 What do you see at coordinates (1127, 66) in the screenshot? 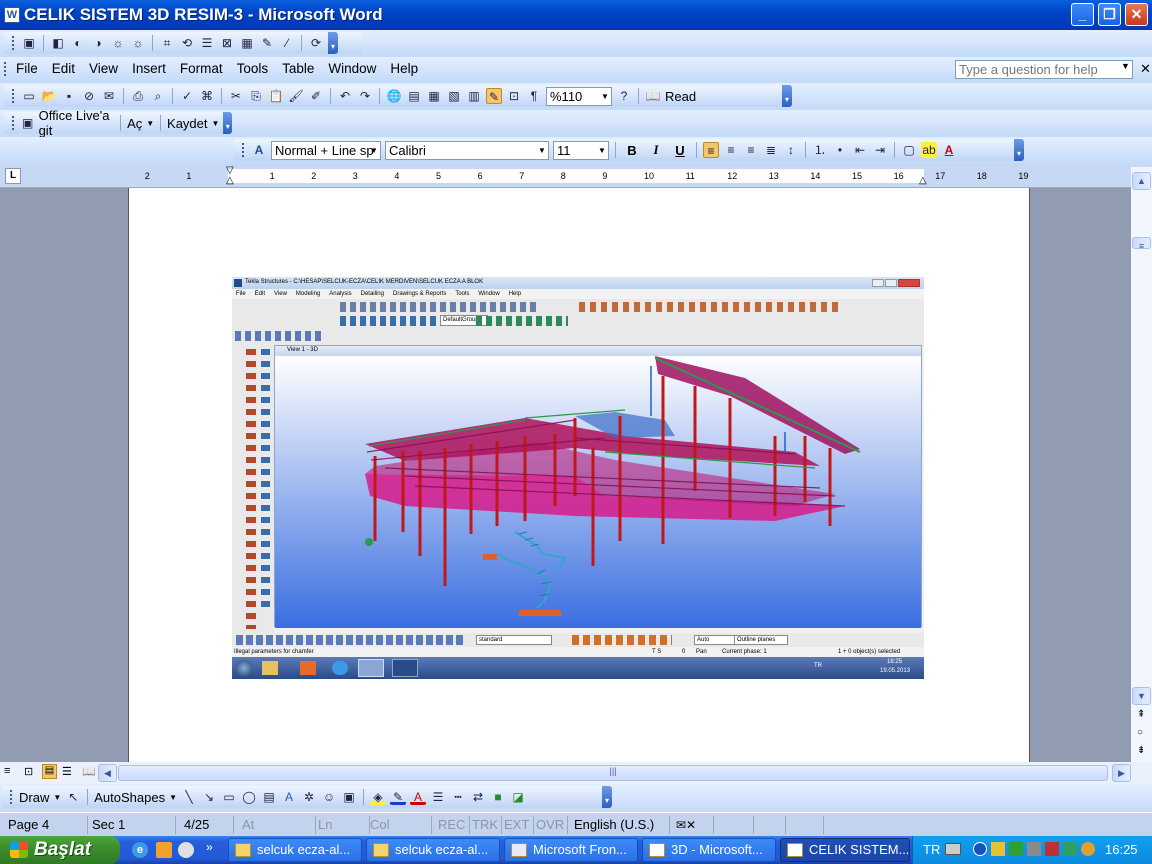
I see `help-dropdown-arrow: ▼` at bounding box center [1127, 66].